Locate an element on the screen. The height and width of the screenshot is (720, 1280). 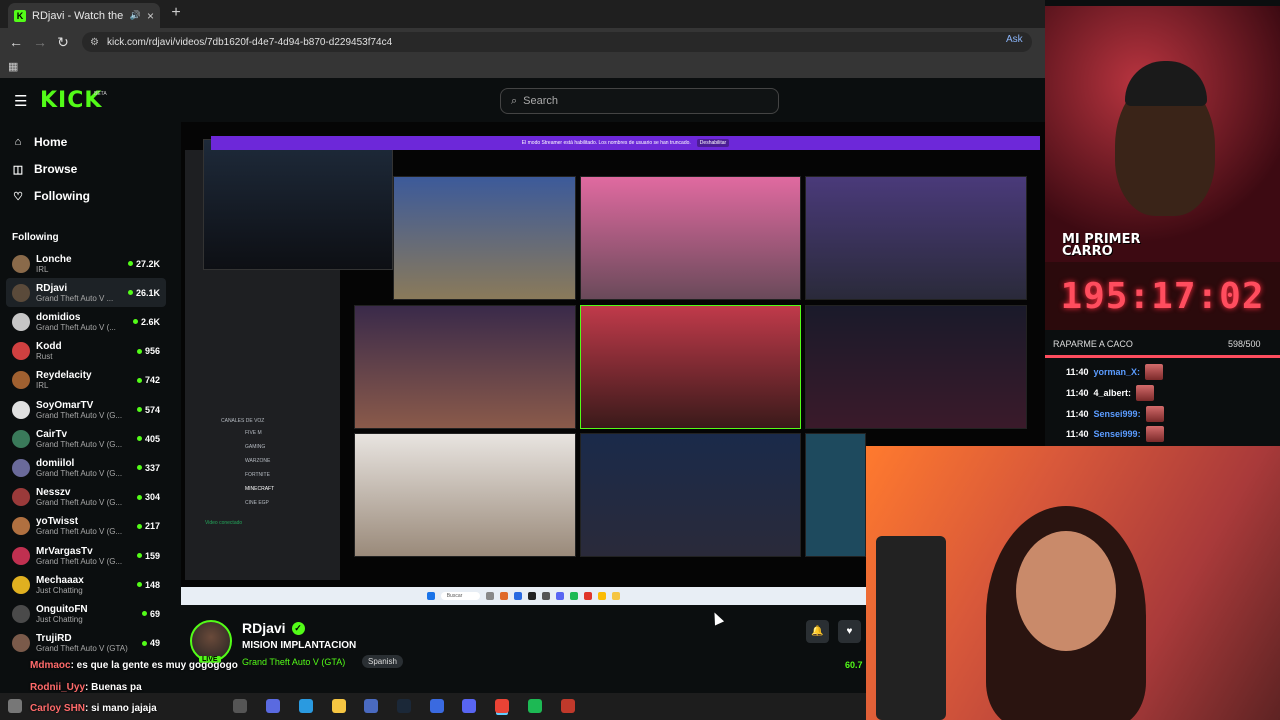
stream-category: Grand Theft Auto V (GTA) is located at coordinates (293, 662).